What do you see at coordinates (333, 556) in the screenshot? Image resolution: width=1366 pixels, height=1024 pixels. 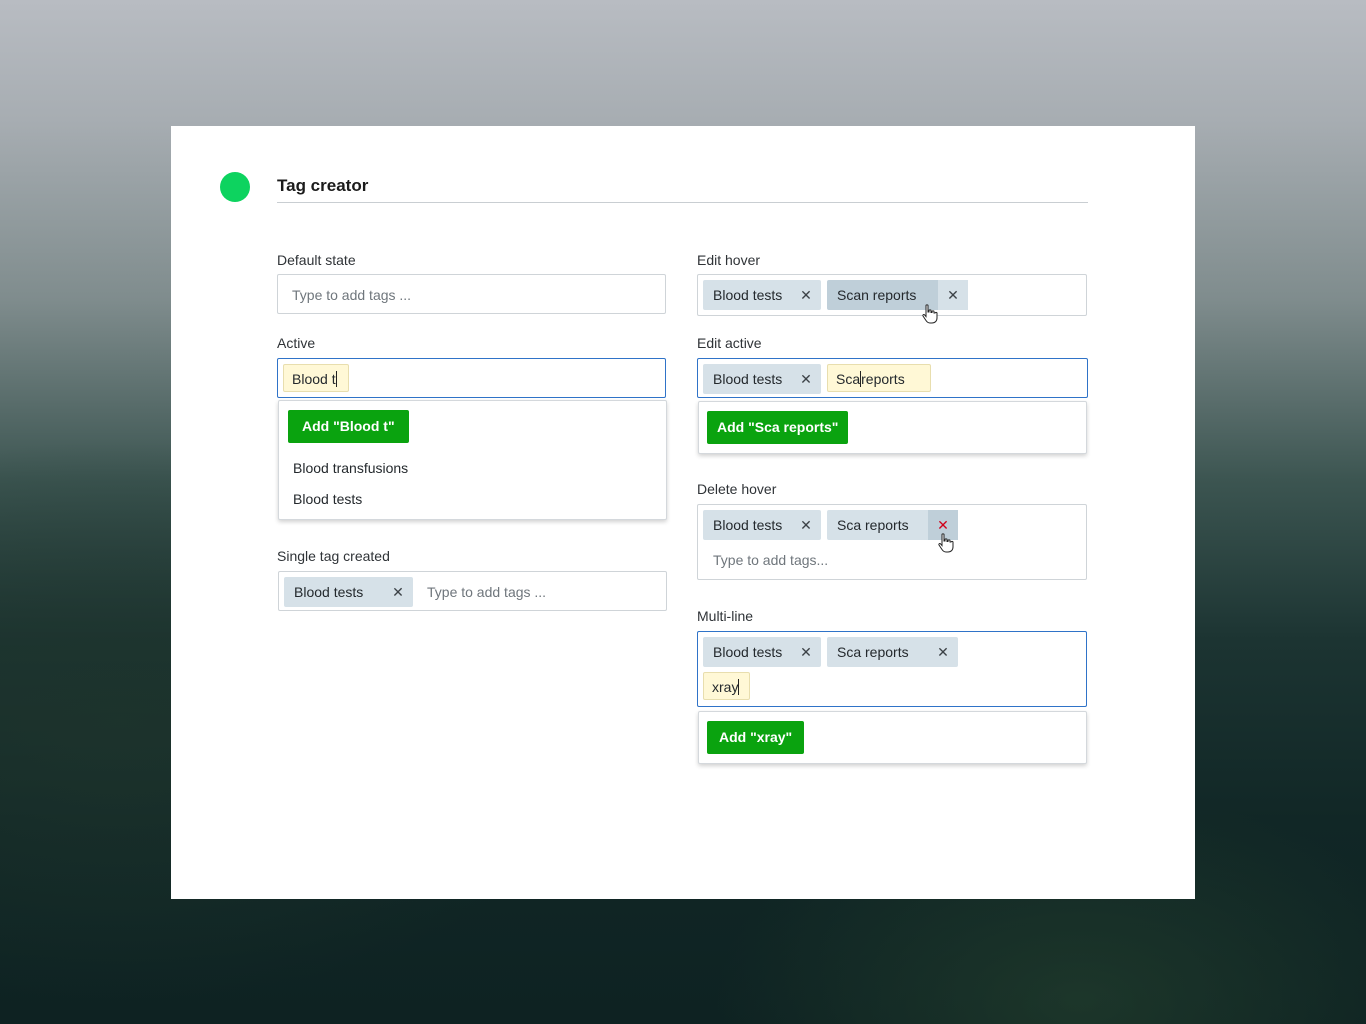 I see `single-tag-label: Single tag created` at bounding box center [333, 556].